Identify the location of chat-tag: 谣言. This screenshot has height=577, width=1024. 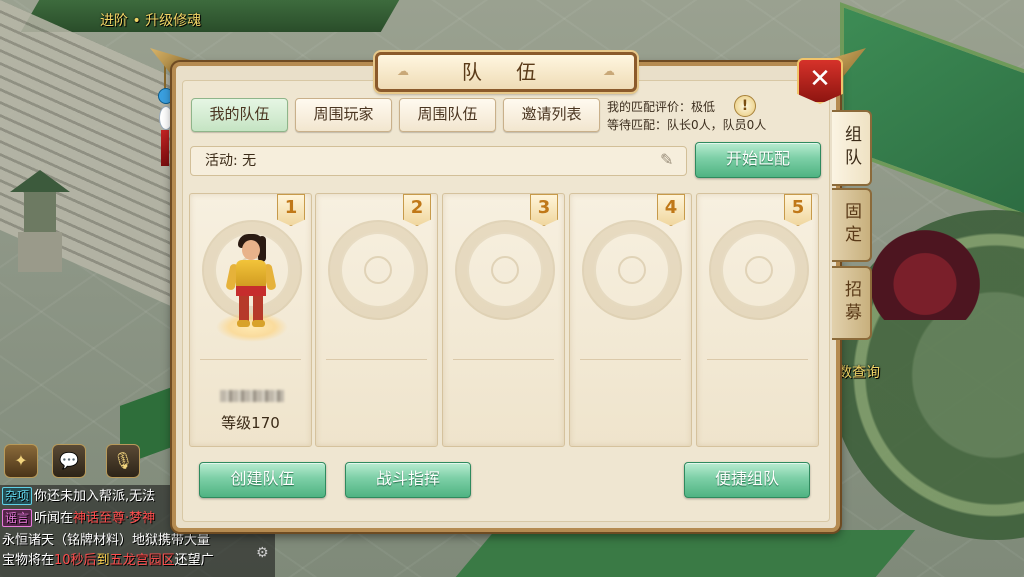
(17, 518).